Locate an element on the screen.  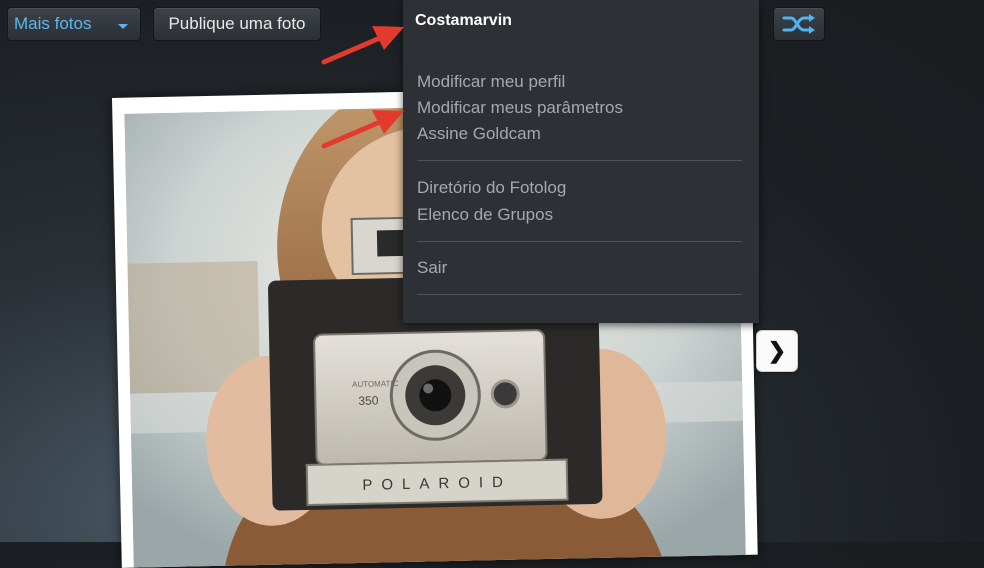
publish-photo-button: Publique uma foto is located at coordinates (237, 24).